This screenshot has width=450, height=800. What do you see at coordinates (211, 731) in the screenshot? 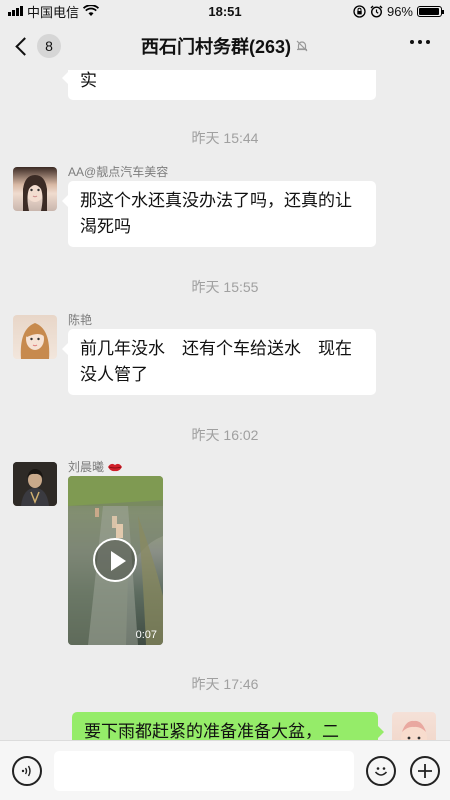
I see `message-text: 要下雨都赶紧的准备准备大盆，二` at bounding box center [211, 731].